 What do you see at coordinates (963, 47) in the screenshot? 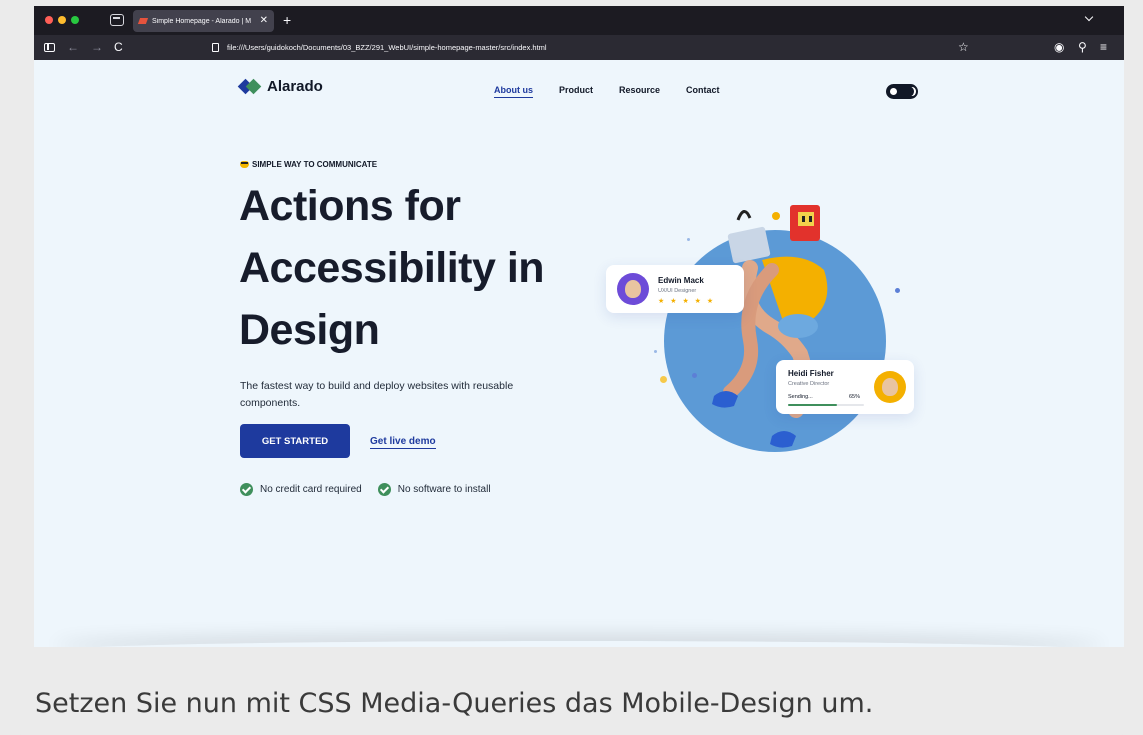
I see `bookmark-star-icon: ☆` at bounding box center [963, 47].